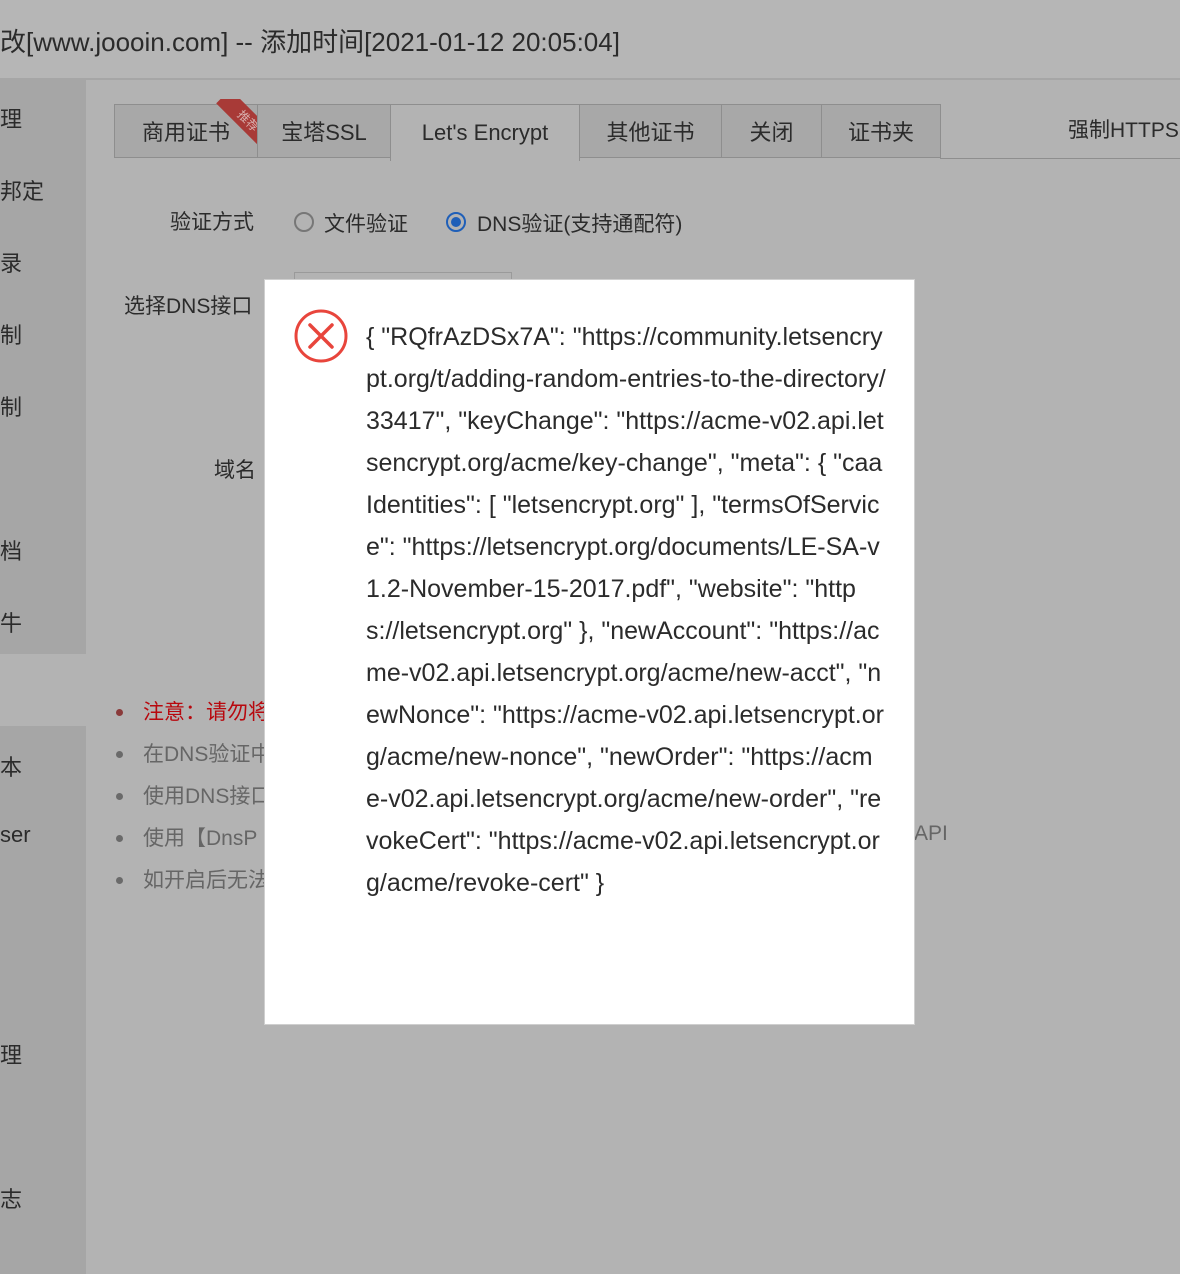  Describe the element at coordinates (403, 275) in the screenshot. I see `dns-api-select` at that location.